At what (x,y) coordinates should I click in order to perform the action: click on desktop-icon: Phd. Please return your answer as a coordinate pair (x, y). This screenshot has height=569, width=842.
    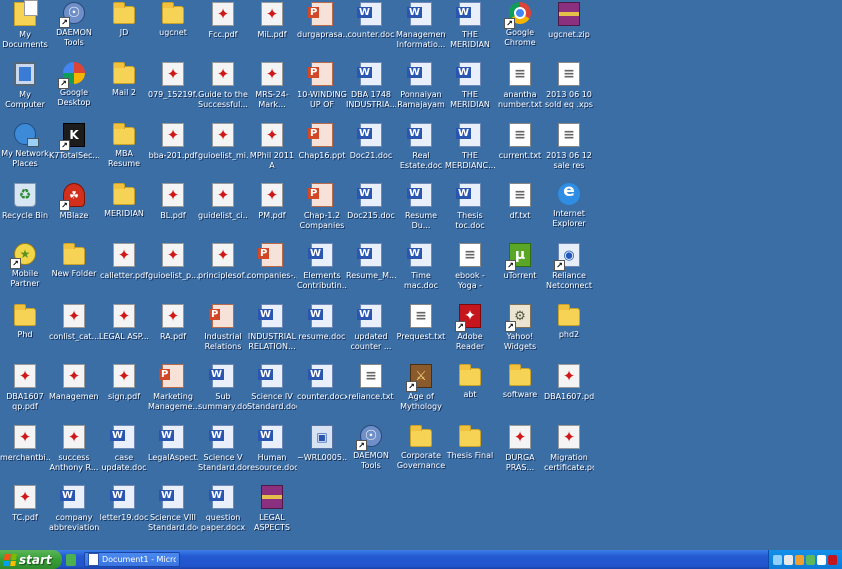
    Looking at the image, I should click on (25, 331).